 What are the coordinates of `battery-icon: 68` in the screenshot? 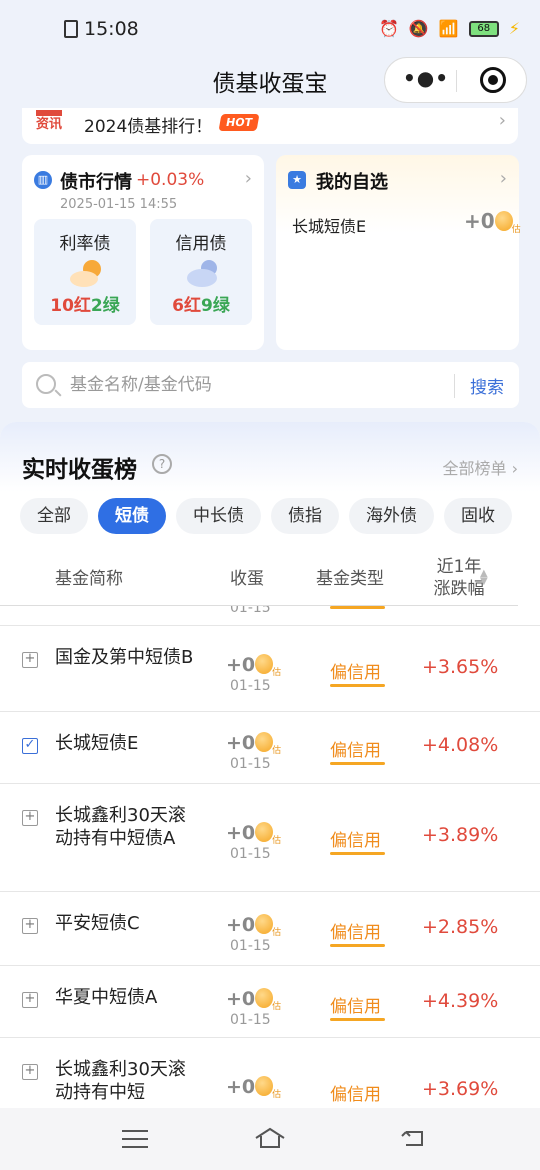 It's located at (483, 28).